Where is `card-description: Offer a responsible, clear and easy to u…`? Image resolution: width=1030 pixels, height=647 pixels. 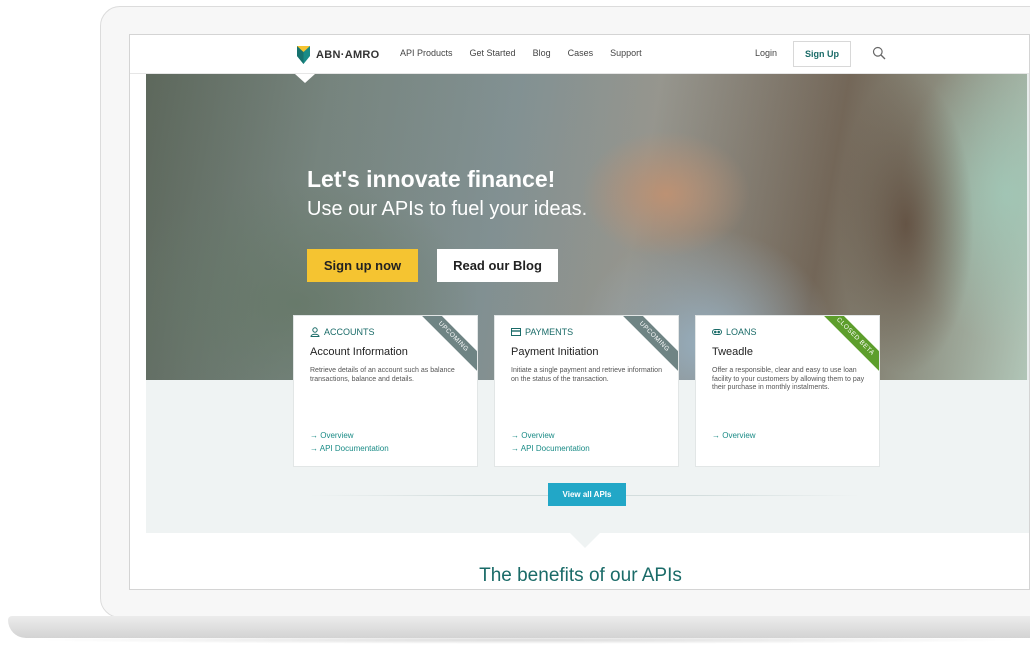 card-description: Offer a responsible, clear and easy to u… is located at coordinates (788, 379).